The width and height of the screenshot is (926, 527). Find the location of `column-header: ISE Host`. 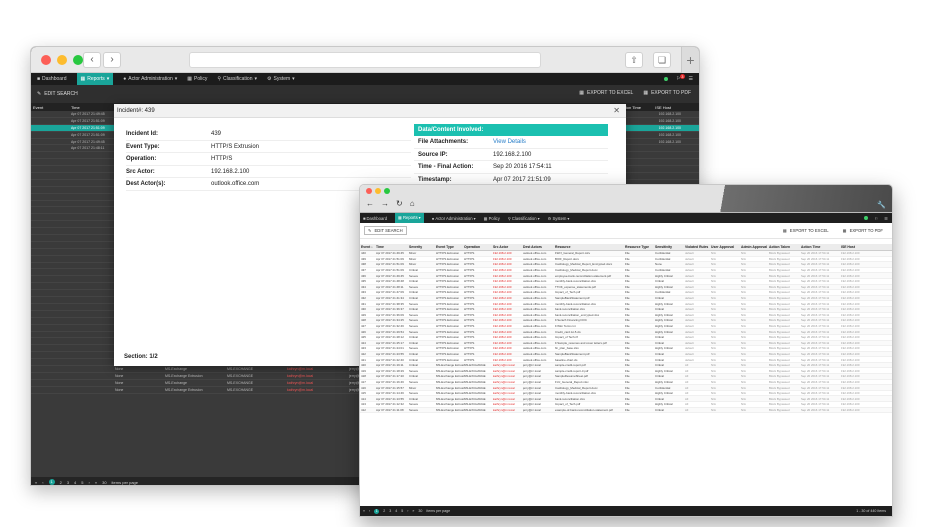

column-header: ISE Host is located at coordinates (857, 247).